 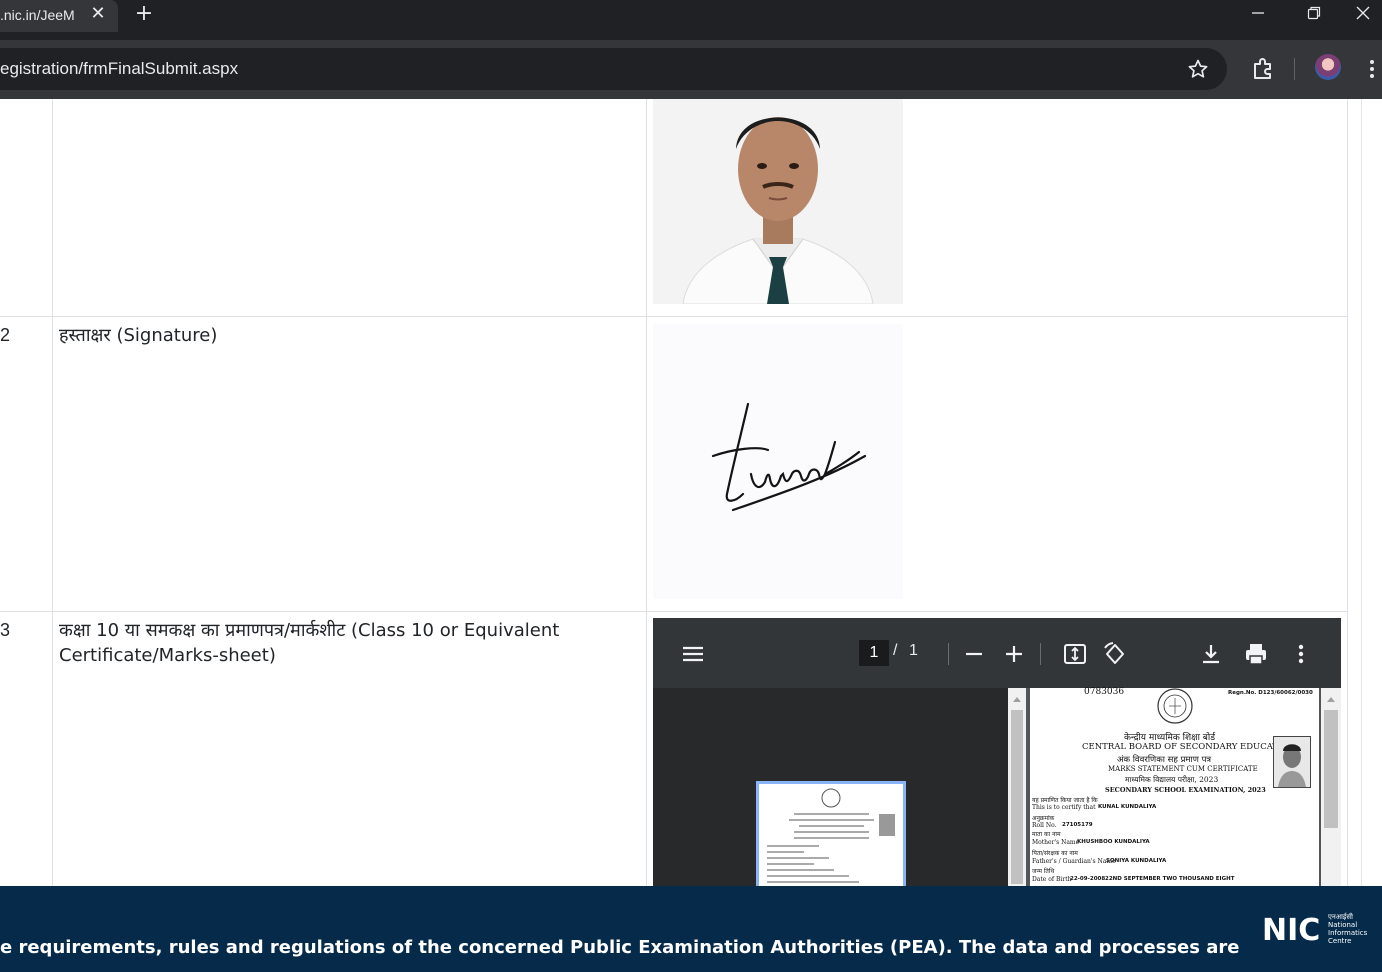 I want to click on doc-mother-hindi: माता का नाम, so click(x=1046, y=834).